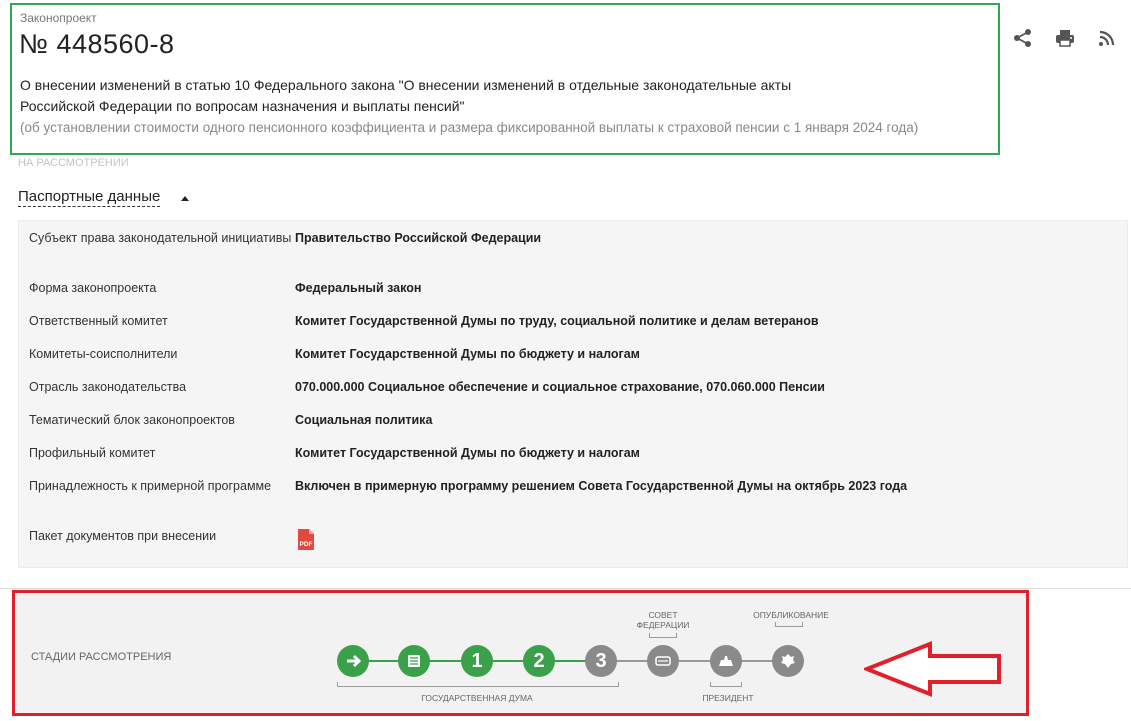 This screenshot has height=721, width=1131. Describe the element at coordinates (728, 698) in the screenshot. I see `president-label: ПРЕЗИДЕНТ` at that location.